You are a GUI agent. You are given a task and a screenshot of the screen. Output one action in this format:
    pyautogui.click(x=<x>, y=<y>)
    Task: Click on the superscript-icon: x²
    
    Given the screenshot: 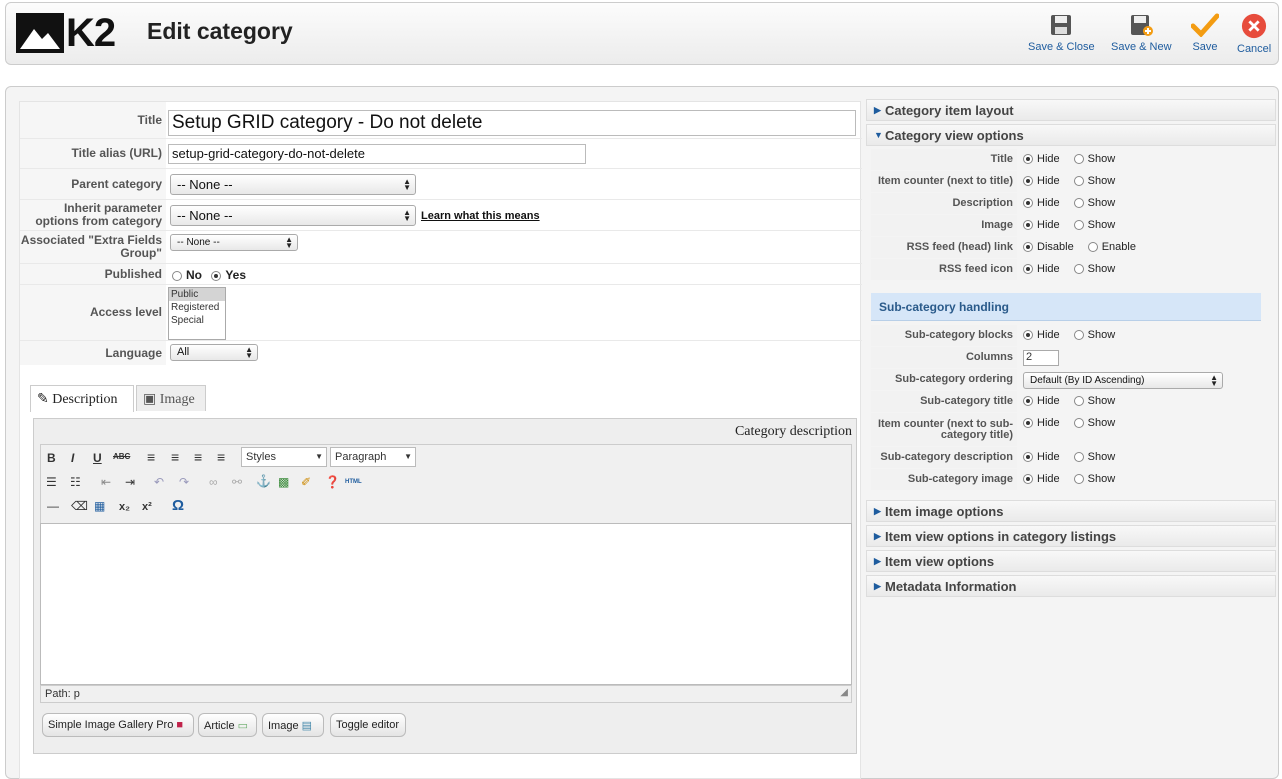 What is the action you would take?
    pyautogui.click(x=147, y=507)
    